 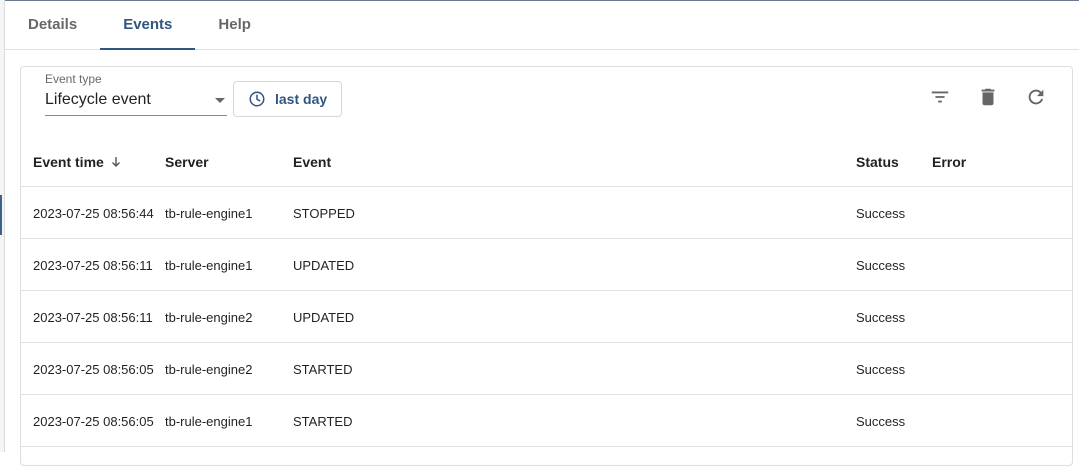 What do you see at coordinates (546, 162) in the screenshot?
I see `table-header: Event time Server Event Status Error` at bounding box center [546, 162].